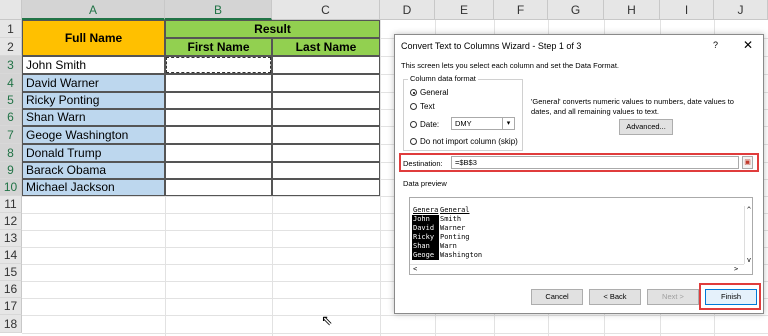 This screenshot has width=768, height=336. I want to click on row-header: 5, so click(11, 100).